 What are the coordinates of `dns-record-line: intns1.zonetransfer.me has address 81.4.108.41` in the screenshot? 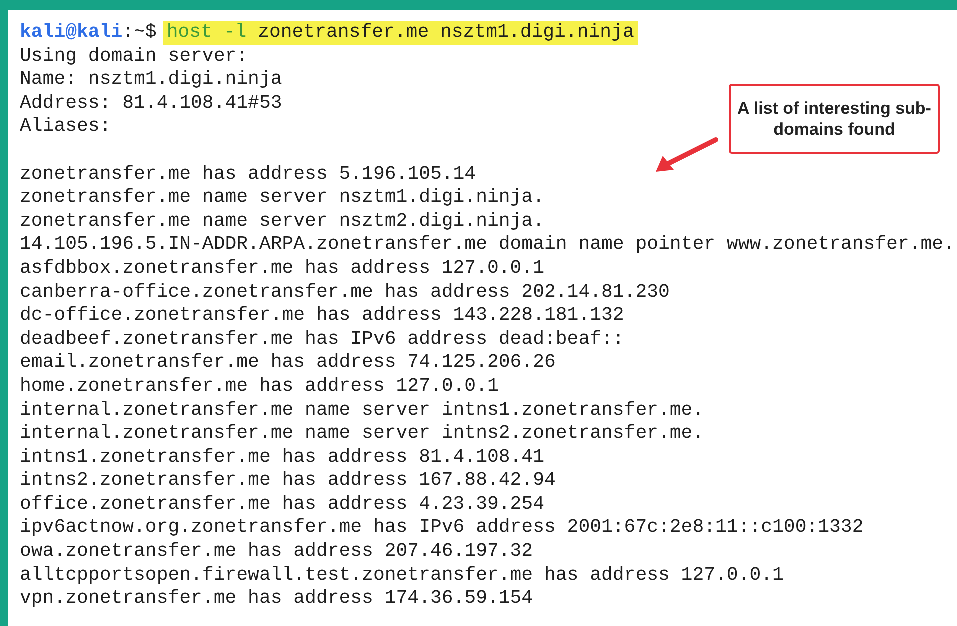 It's located at (282, 458).